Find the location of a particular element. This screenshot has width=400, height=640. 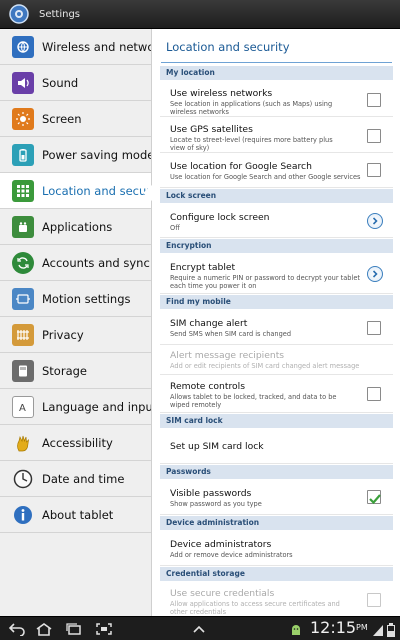

sidebar-item-motion: Motion settings is located at coordinates (75, 299).